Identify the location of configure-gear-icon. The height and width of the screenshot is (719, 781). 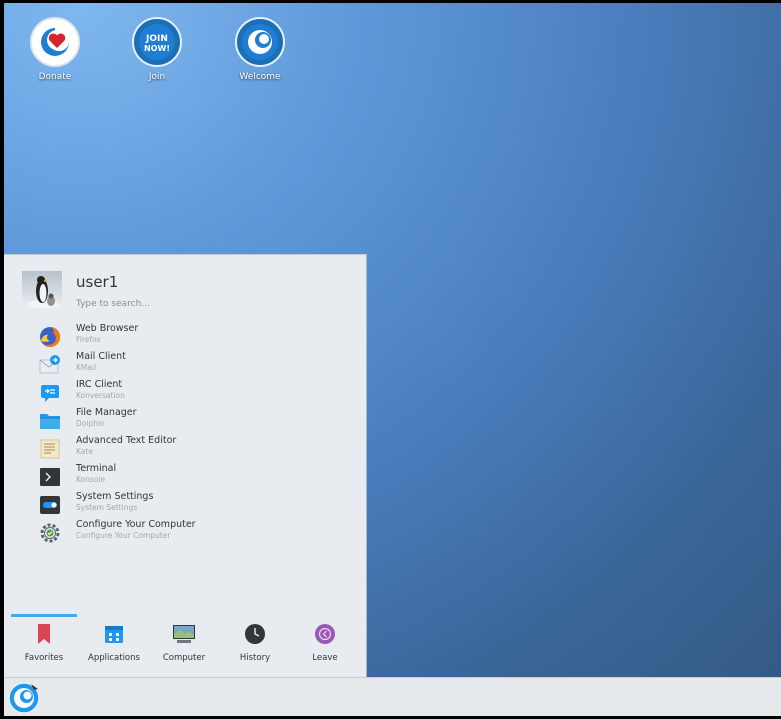
(50, 533).